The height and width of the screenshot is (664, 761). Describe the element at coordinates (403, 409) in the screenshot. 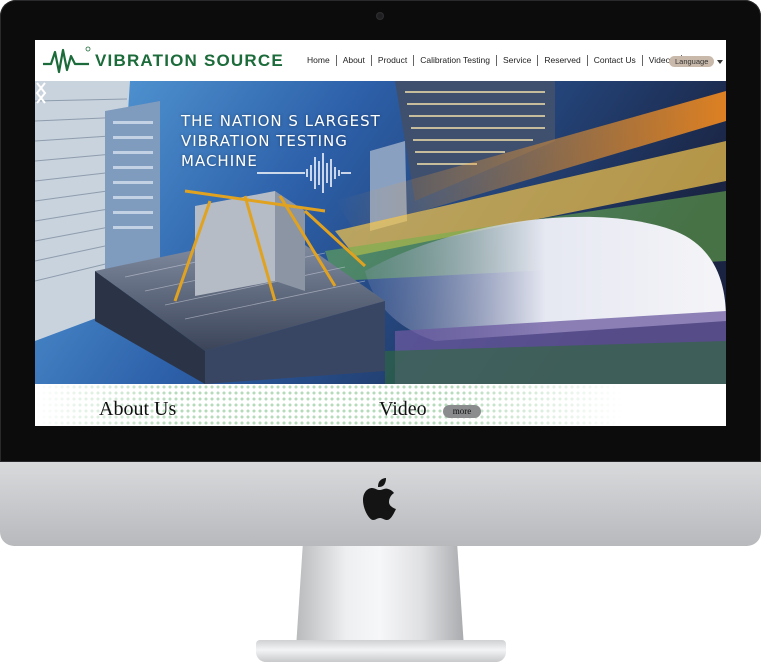

I see `video-heading: Video` at that location.